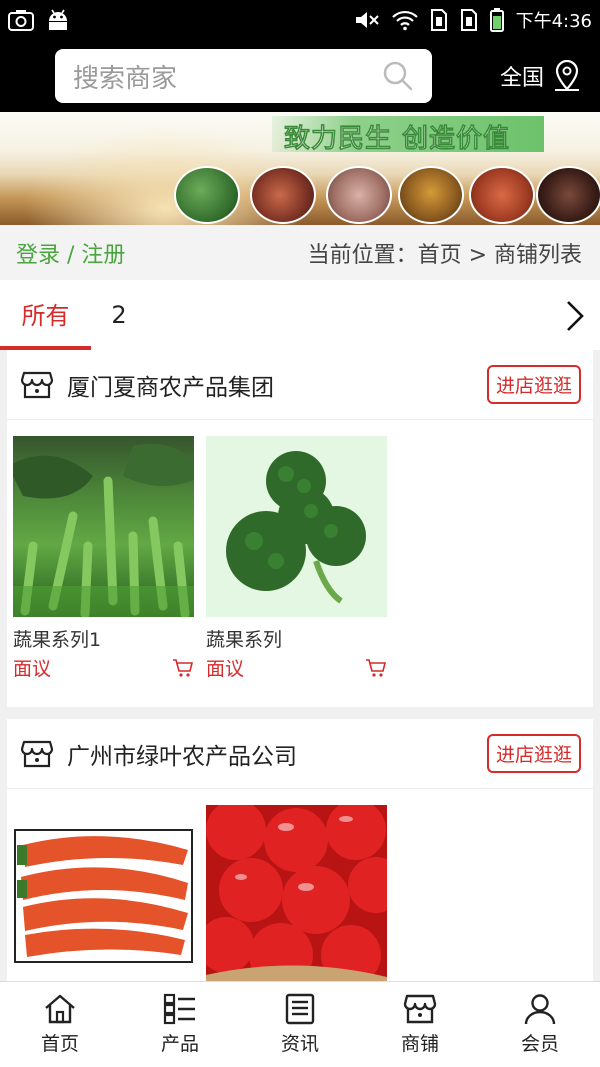 Image resolution: width=600 pixels, height=1067 pixels. What do you see at coordinates (359, 195) in the screenshot?
I see `banner-meat-image` at bounding box center [359, 195].